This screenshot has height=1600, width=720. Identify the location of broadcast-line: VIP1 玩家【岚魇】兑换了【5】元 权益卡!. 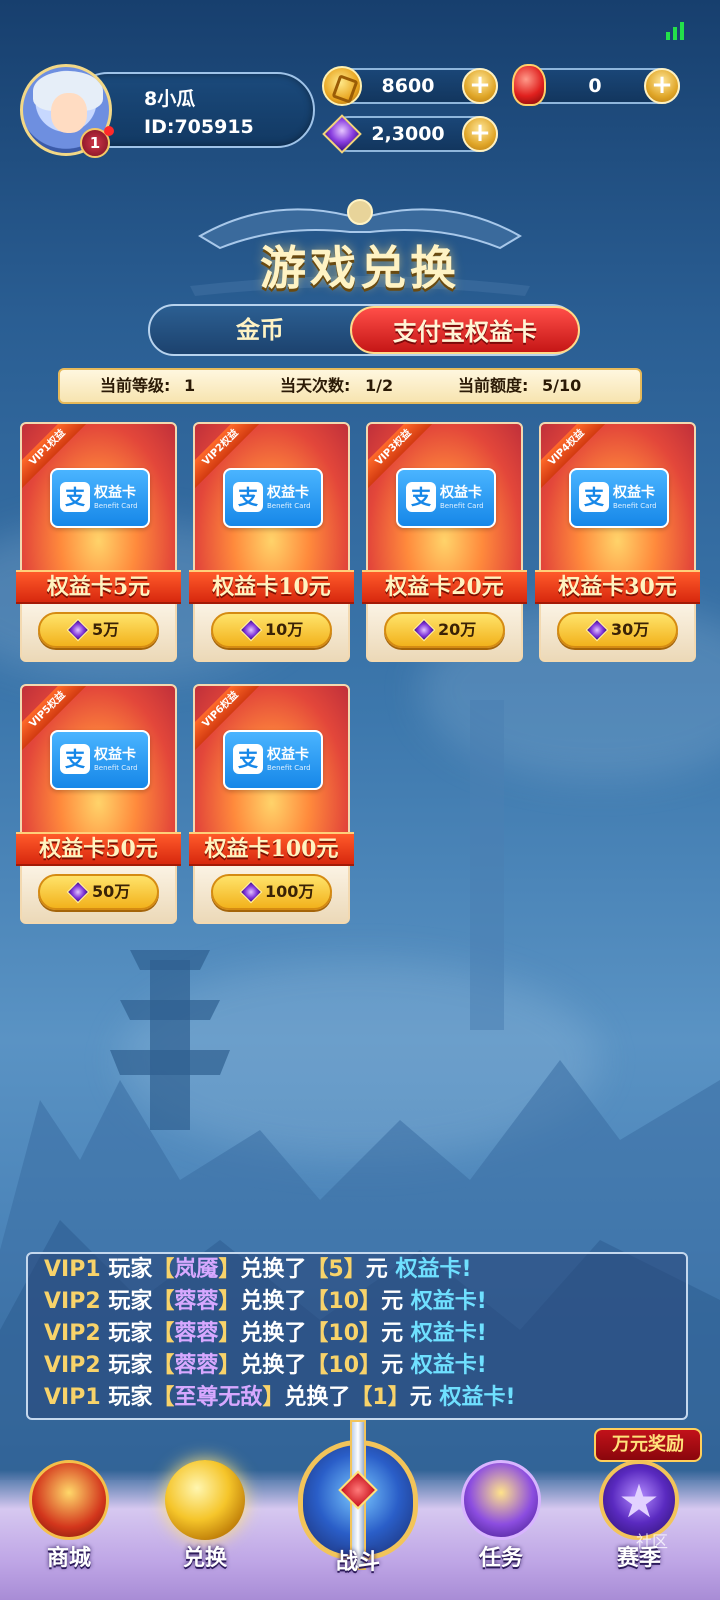
(258, 1269).